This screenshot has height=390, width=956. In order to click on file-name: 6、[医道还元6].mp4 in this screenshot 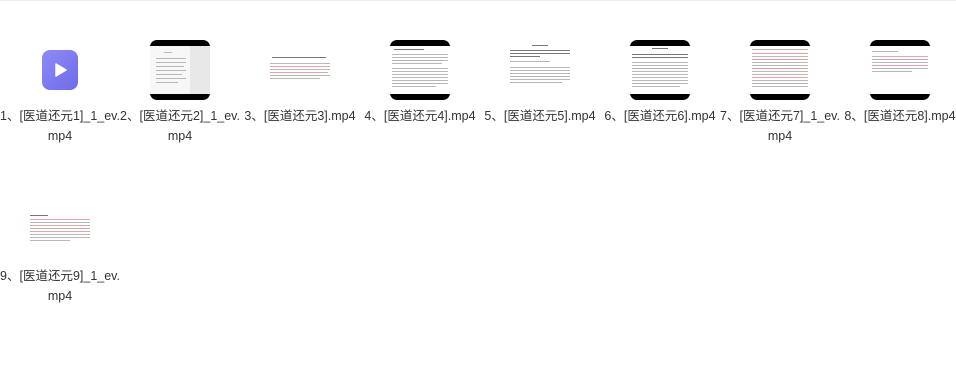, I will do `click(660, 116)`.